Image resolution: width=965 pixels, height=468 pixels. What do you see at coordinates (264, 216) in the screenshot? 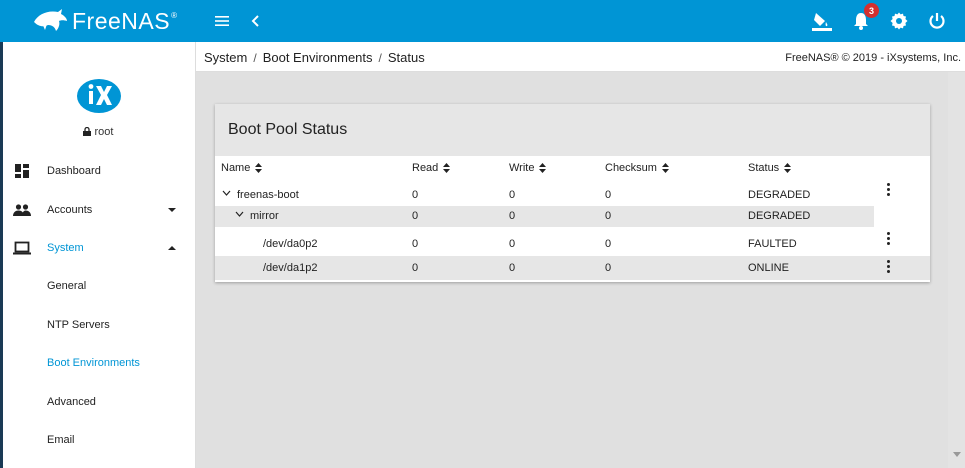
I see `cell-name: mirror` at bounding box center [264, 216].